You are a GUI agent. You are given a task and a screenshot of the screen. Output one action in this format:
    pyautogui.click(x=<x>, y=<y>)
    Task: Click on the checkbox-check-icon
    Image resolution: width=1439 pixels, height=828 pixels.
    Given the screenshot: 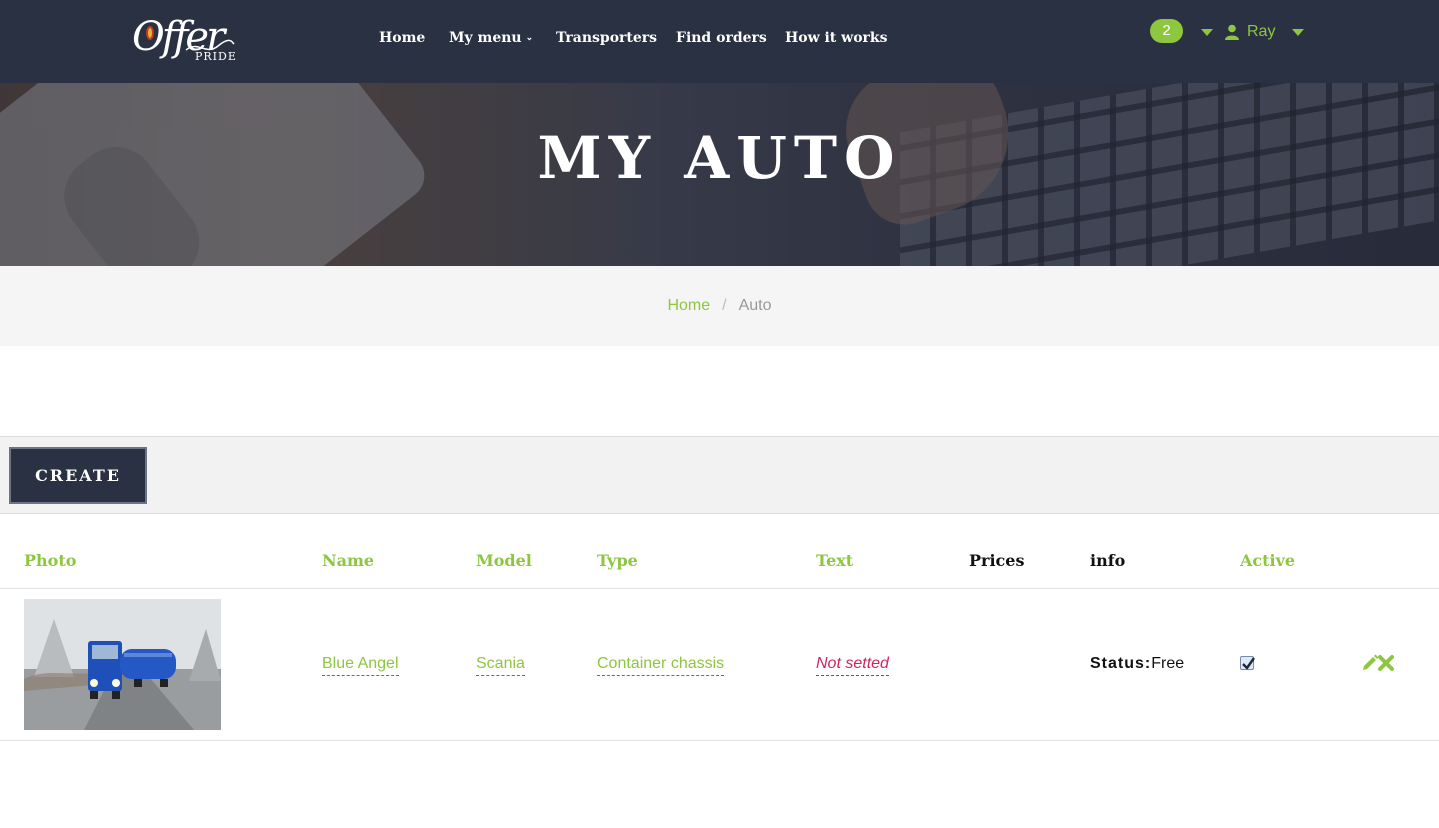 What is the action you would take?
    pyautogui.click(x=1248, y=663)
    